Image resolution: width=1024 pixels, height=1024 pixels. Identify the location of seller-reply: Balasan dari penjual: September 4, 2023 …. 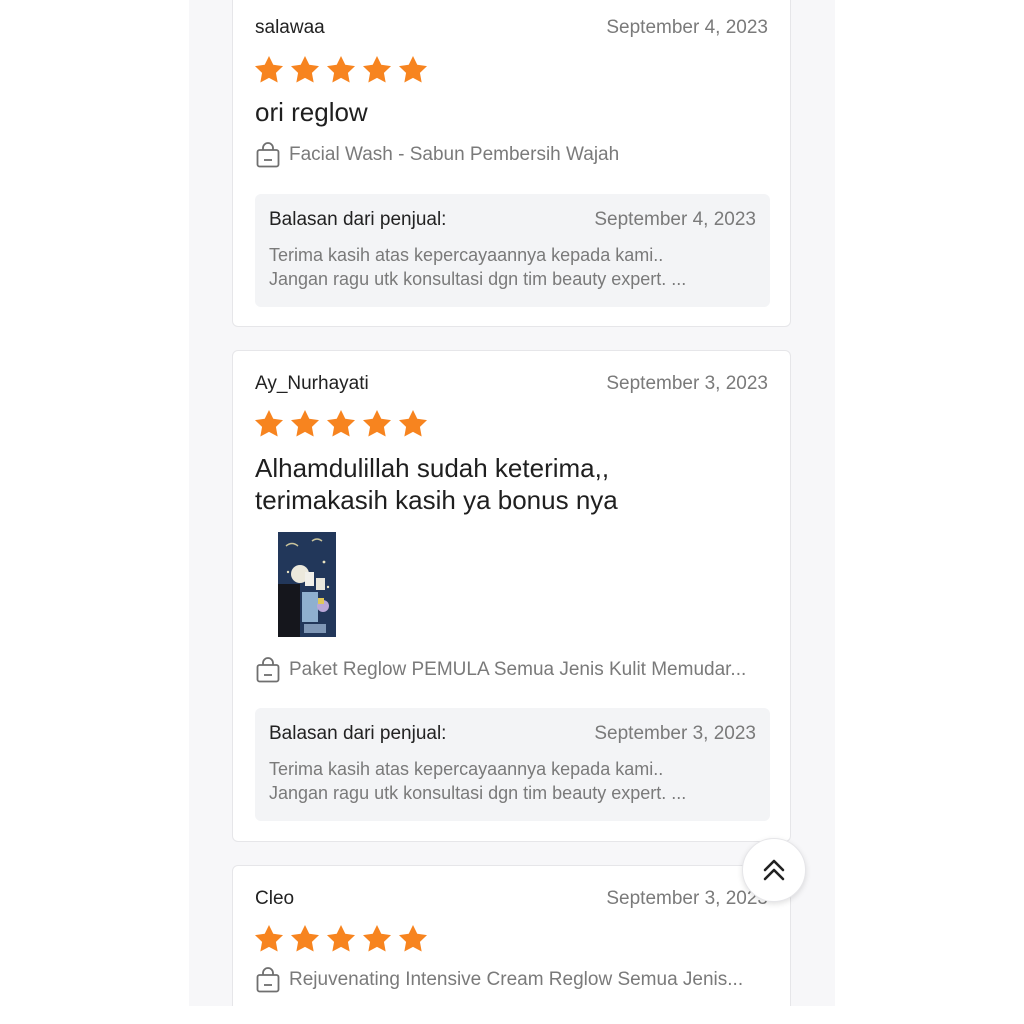
(512, 250).